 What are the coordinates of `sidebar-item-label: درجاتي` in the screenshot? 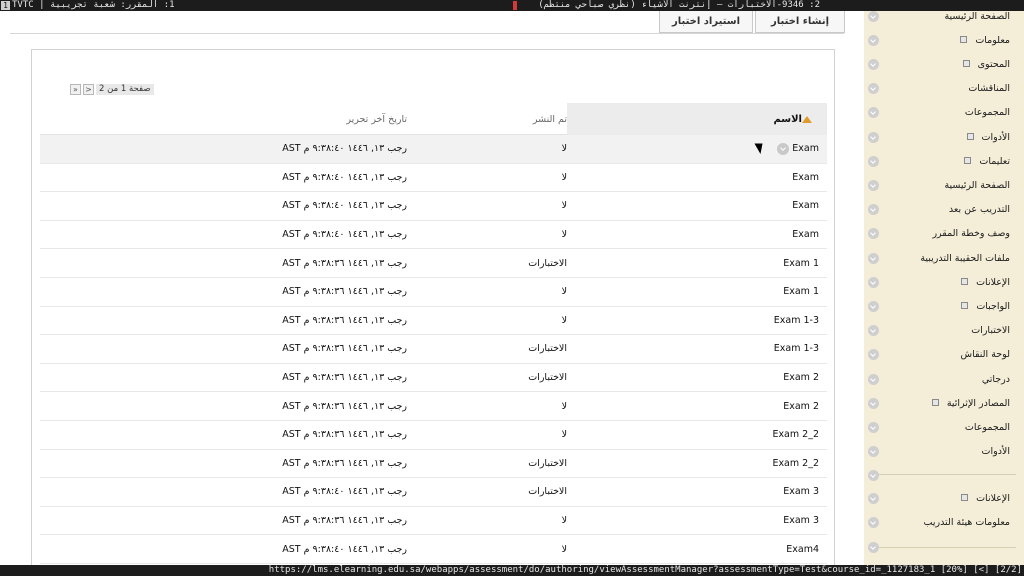 It's located at (996, 379).